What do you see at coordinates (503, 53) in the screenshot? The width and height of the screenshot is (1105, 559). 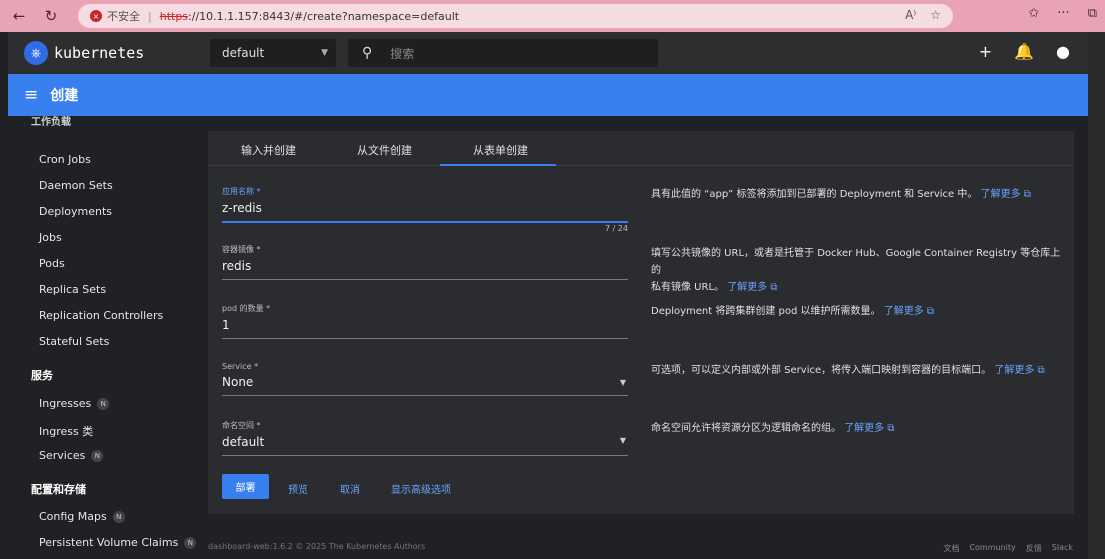 I see `search-input: ⚲ 搜索` at bounding box center [503, 53].